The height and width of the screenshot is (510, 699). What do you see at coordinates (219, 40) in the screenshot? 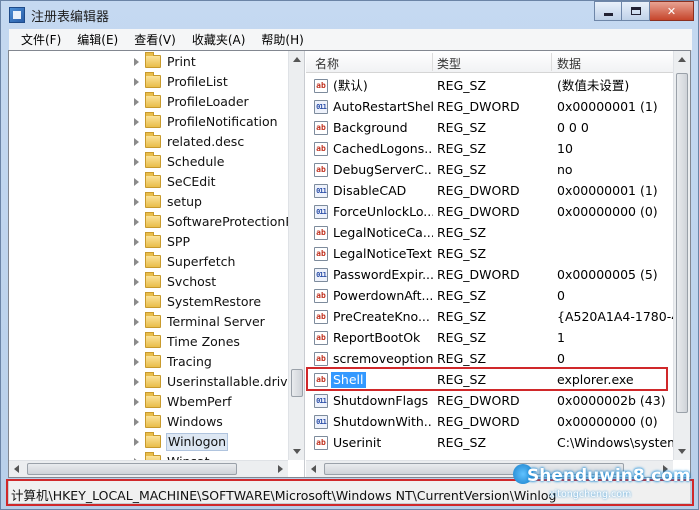
I see `menu-favorites: 收藏夹(A)` at bounding box center [219, 40].